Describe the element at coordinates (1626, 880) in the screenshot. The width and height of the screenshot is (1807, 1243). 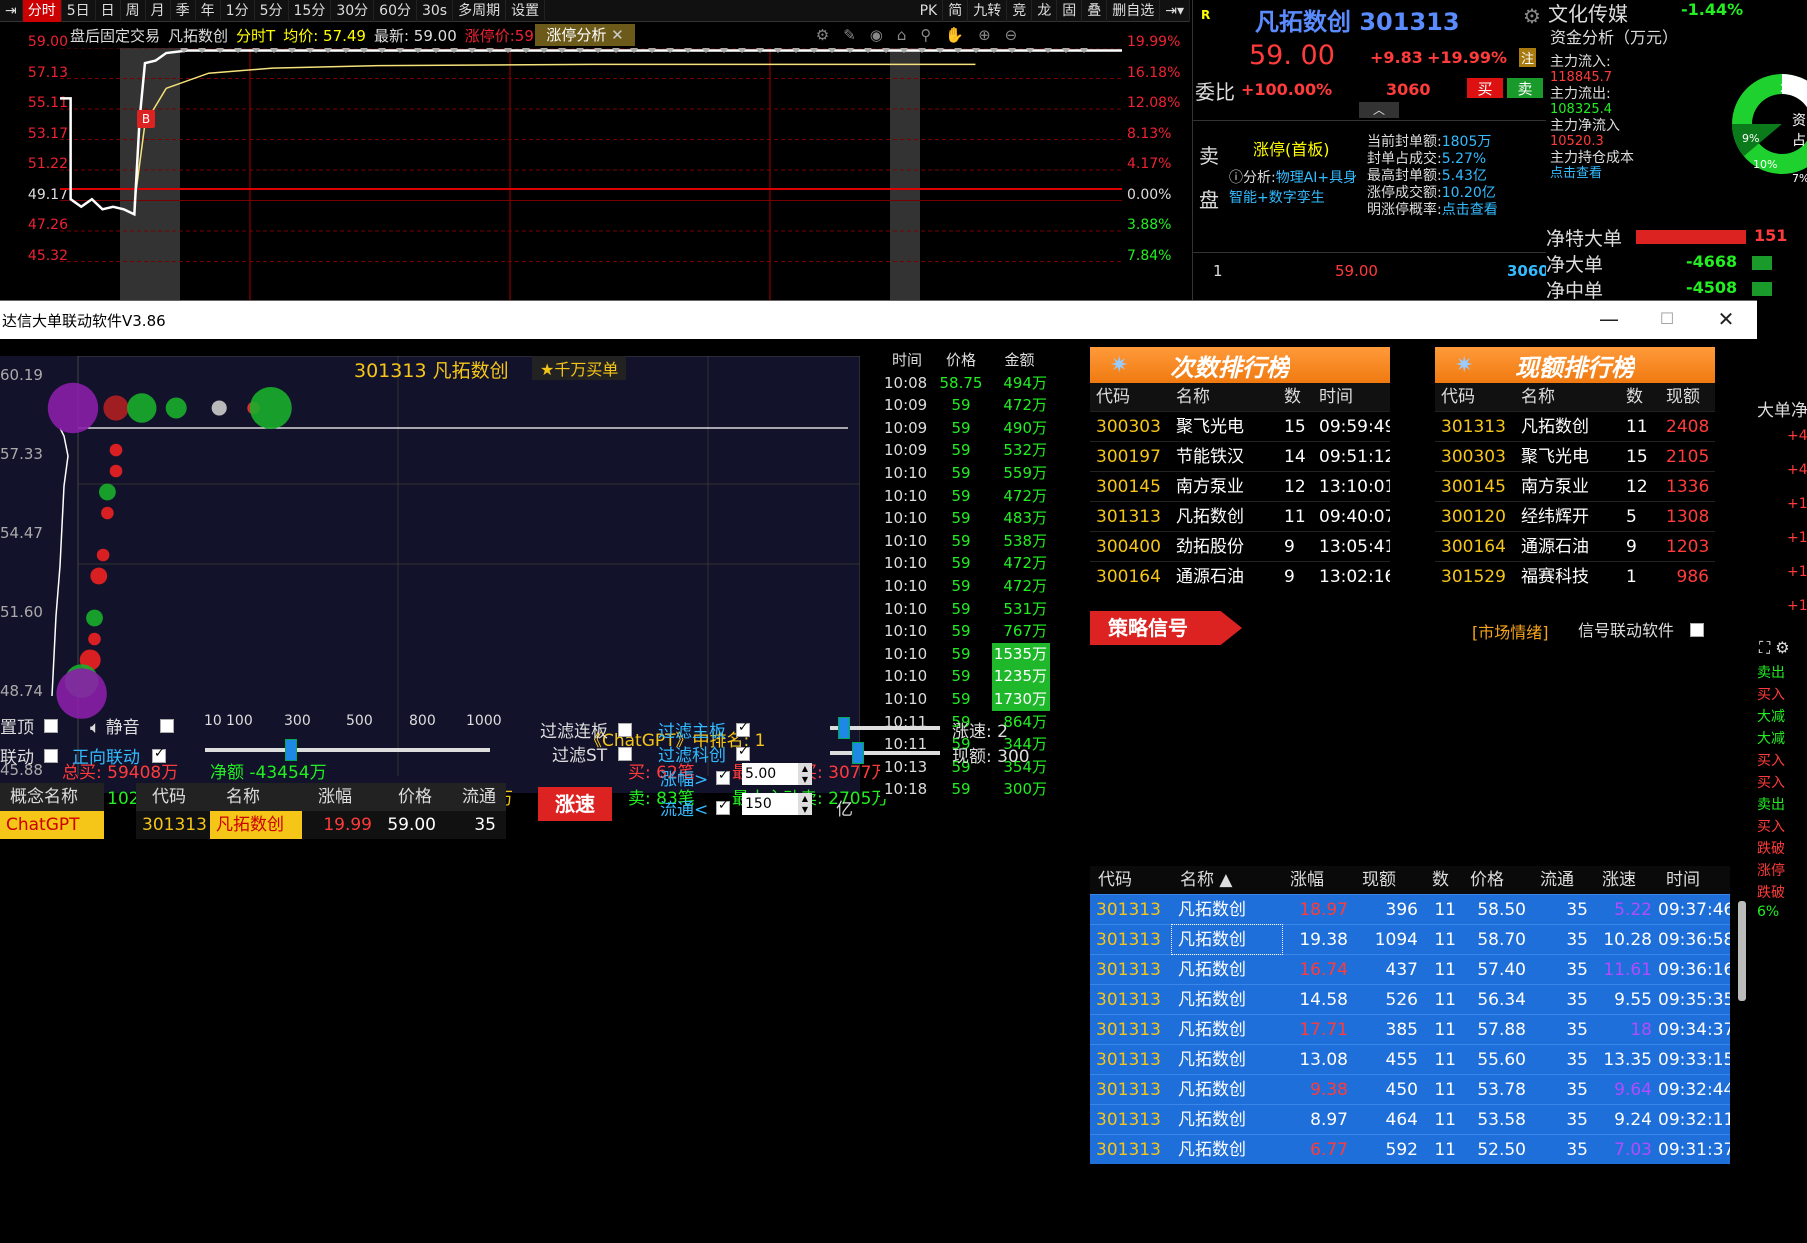
I see `signal-header-cell: 涨速` at that location.